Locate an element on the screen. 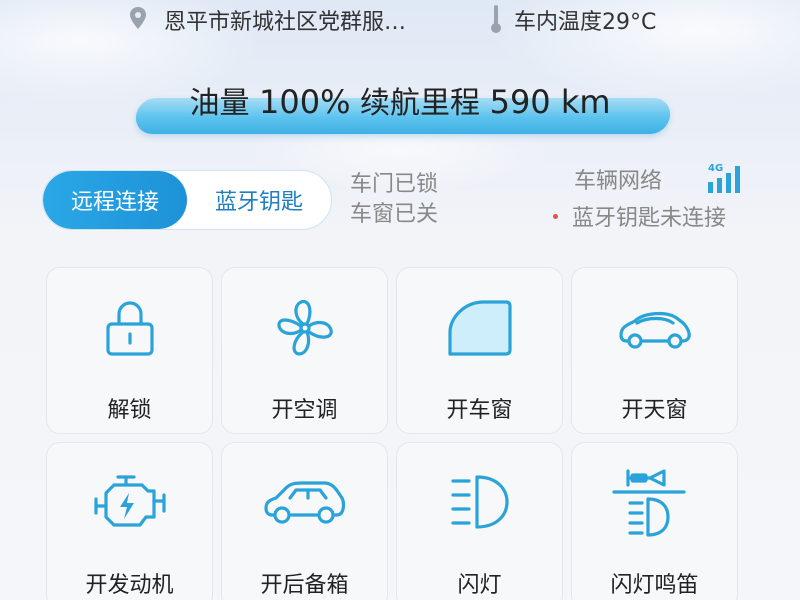 The width and height of the screenshot is (800, 600). cabin-temperature: 车内温度29°C is located at coordinates (585, 22).